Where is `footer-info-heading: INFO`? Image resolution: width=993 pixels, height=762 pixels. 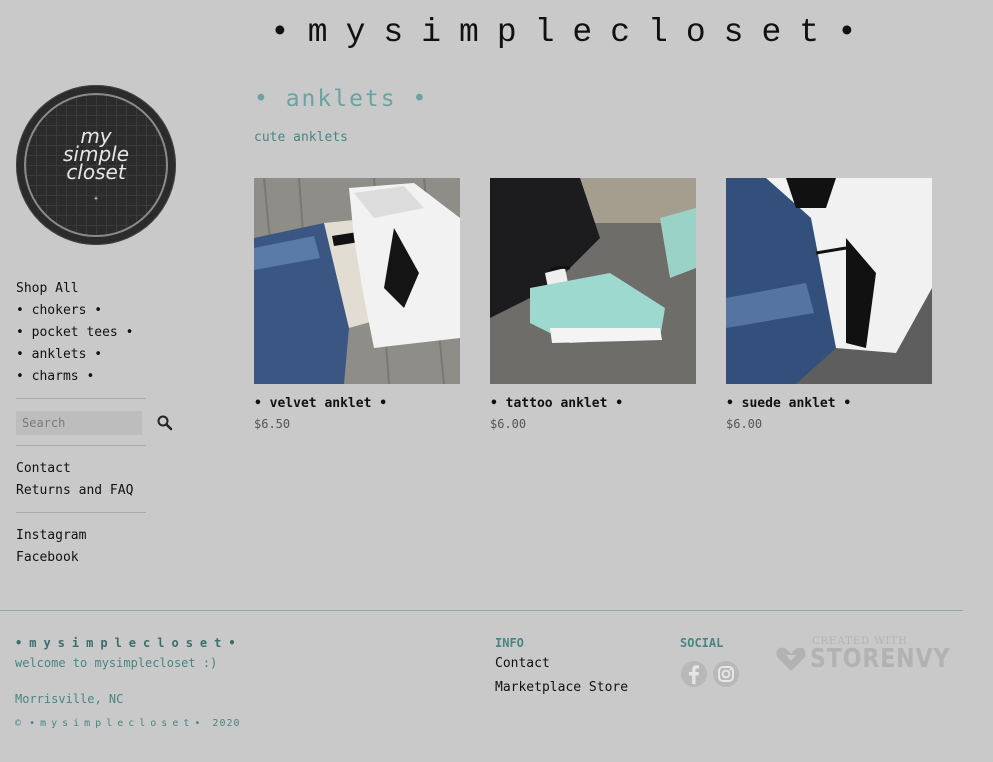
footer-info-heading: INFO is located at coordinates (509, 643).